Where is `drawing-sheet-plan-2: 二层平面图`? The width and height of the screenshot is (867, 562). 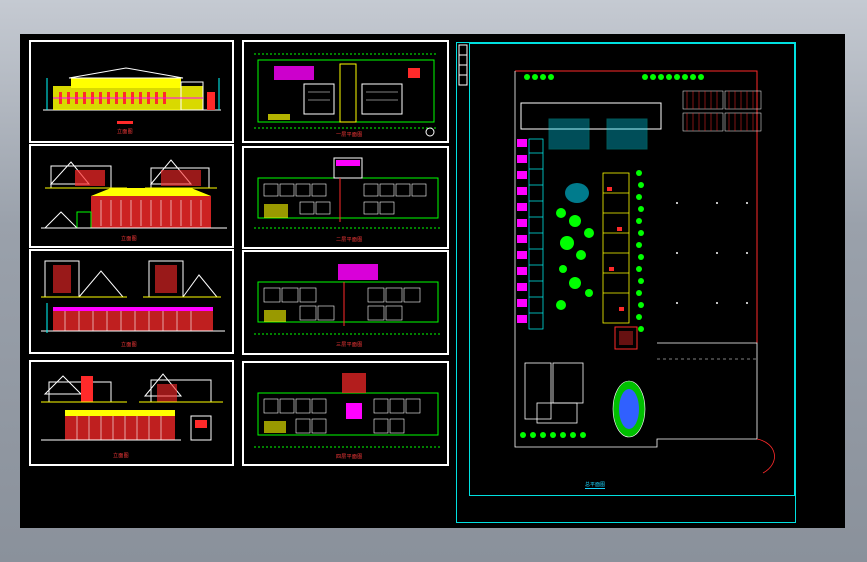
drawing-sheet-plan-2: 二层平面图 is located at coordinates (345, 197).